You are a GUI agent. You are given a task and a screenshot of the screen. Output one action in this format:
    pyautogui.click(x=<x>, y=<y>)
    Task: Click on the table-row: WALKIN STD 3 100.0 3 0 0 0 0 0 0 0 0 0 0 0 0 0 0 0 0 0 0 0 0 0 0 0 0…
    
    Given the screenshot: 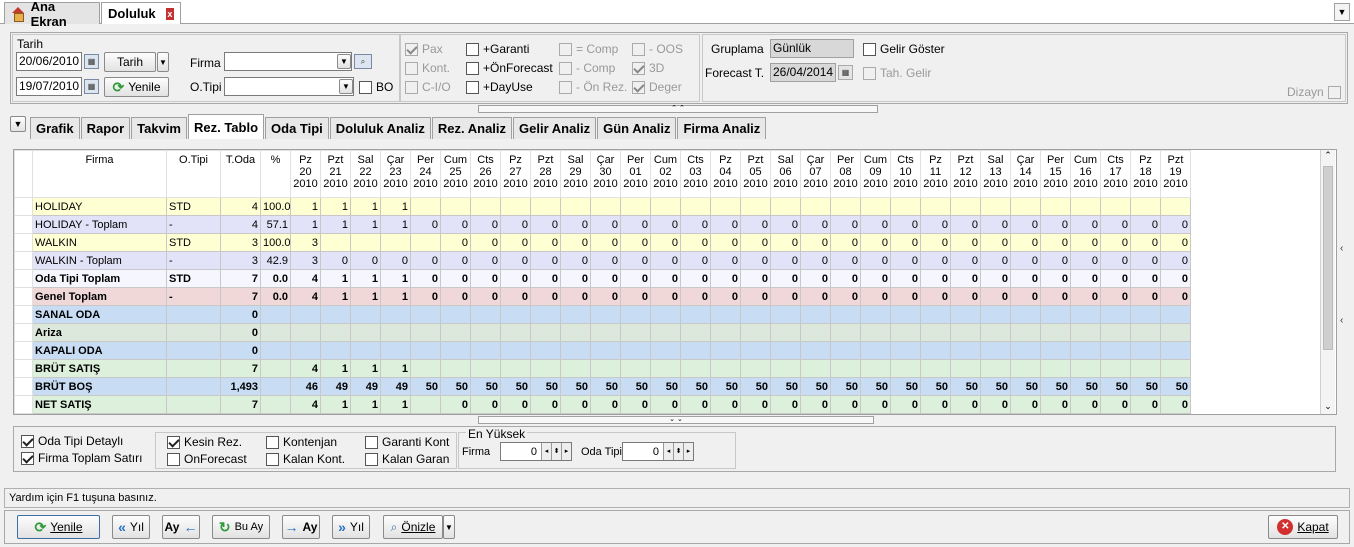 What is the action you would take?
    pyautogui.click(x=602, y=242)
    